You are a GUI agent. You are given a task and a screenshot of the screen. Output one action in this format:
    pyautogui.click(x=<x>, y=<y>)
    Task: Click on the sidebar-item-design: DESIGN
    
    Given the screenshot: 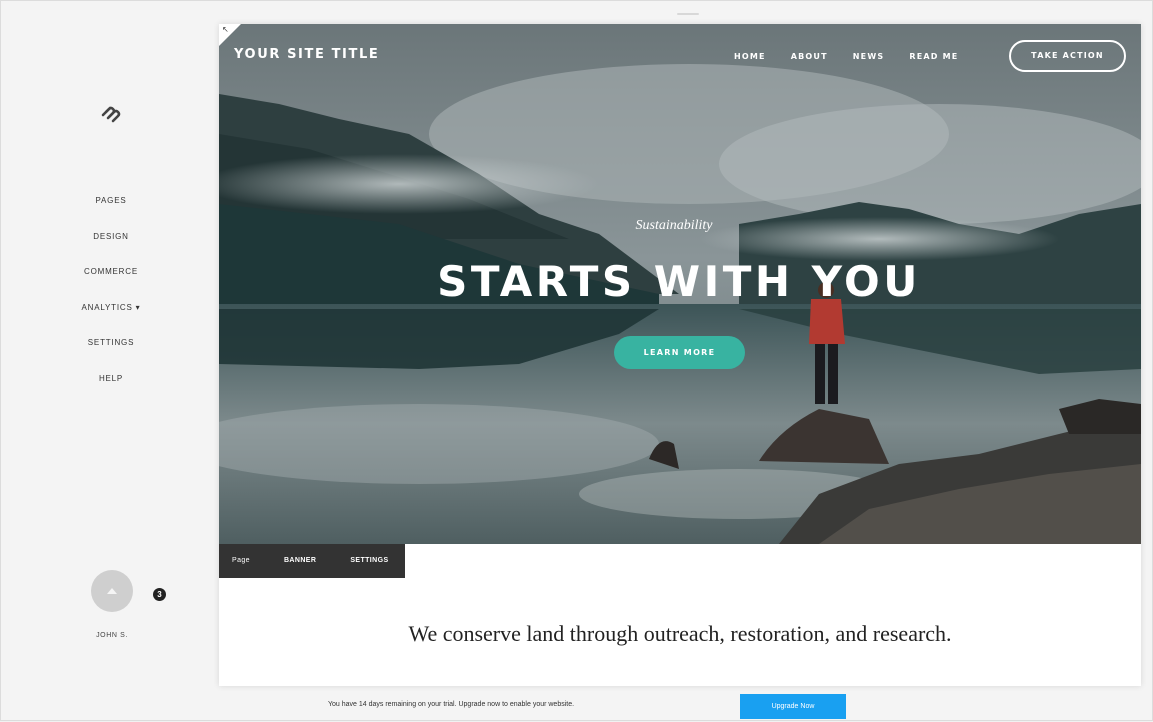 What is the action you would take?
    pyautogui.click(x=111, y=245)
    